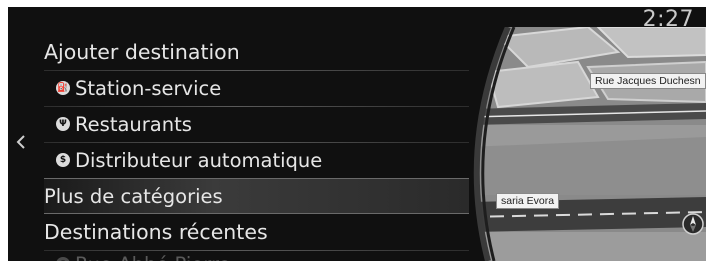  Describe the element at coordinates (256, 196) in the screenshot. I see `menu-item-more-categories: Plus de catégories` at that location.